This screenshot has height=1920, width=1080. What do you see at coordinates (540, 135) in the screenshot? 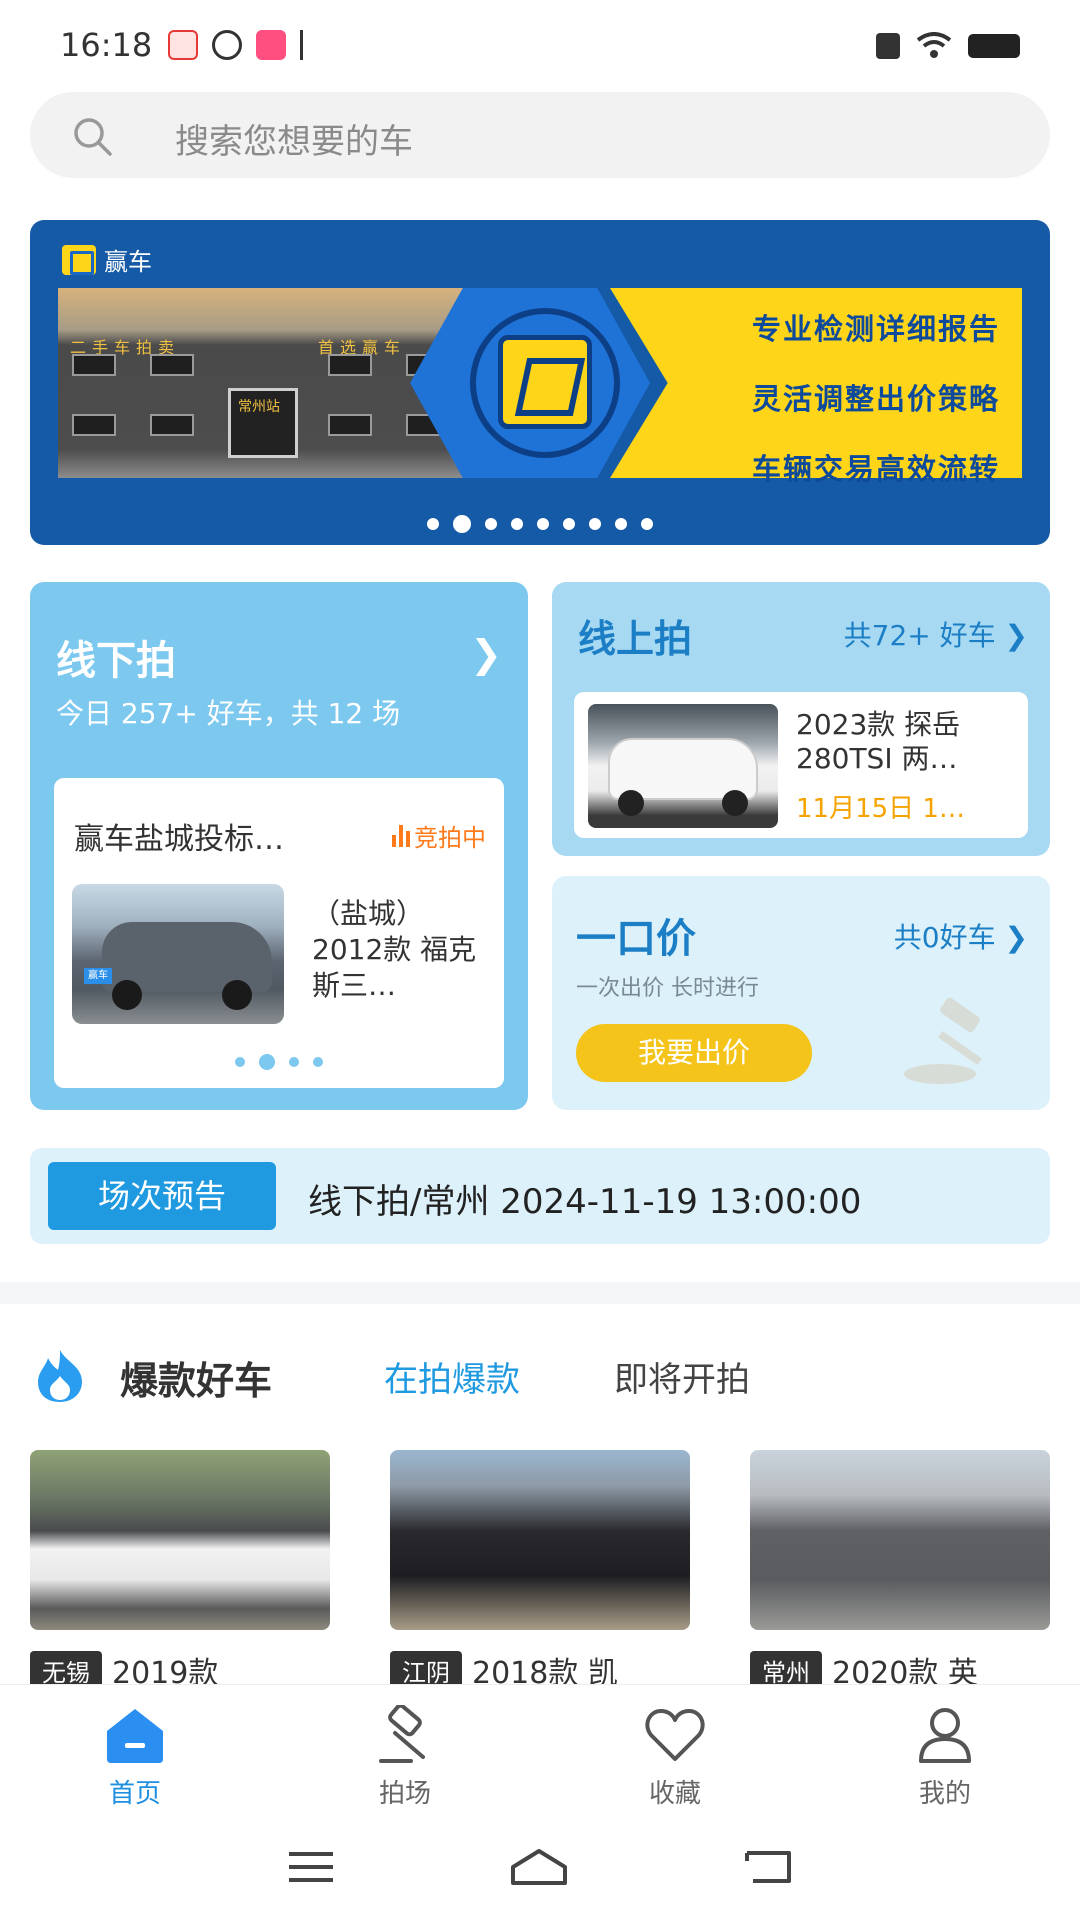
I see `search-bar: 搜索您想要的车` at bounding box center [540, 135].